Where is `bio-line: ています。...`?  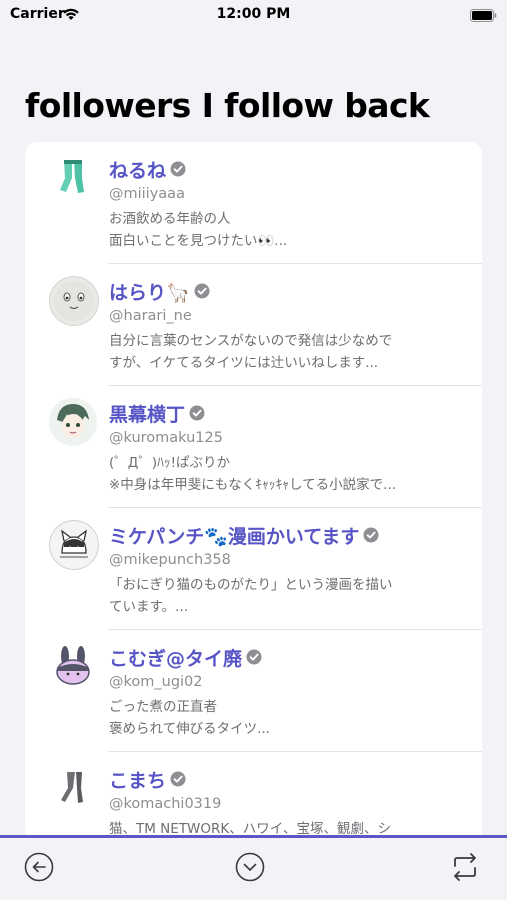 bio-line: ています。... is located at coordinates (149, 607).